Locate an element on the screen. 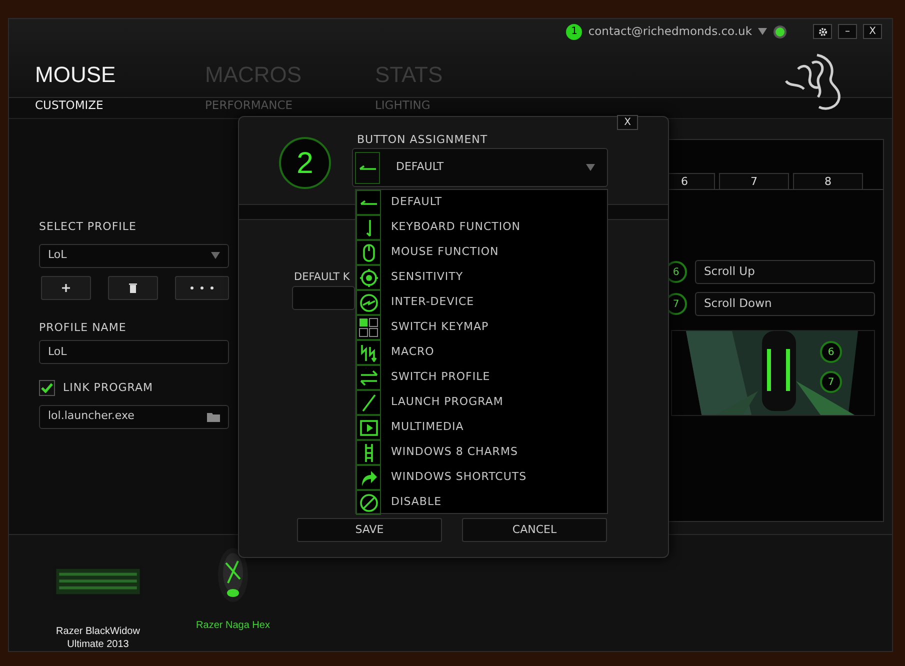 The height and width of the screenshot is (666, 905). dropdown-option: LAUNCH PROGRAM is located at coordinates (481, 402).